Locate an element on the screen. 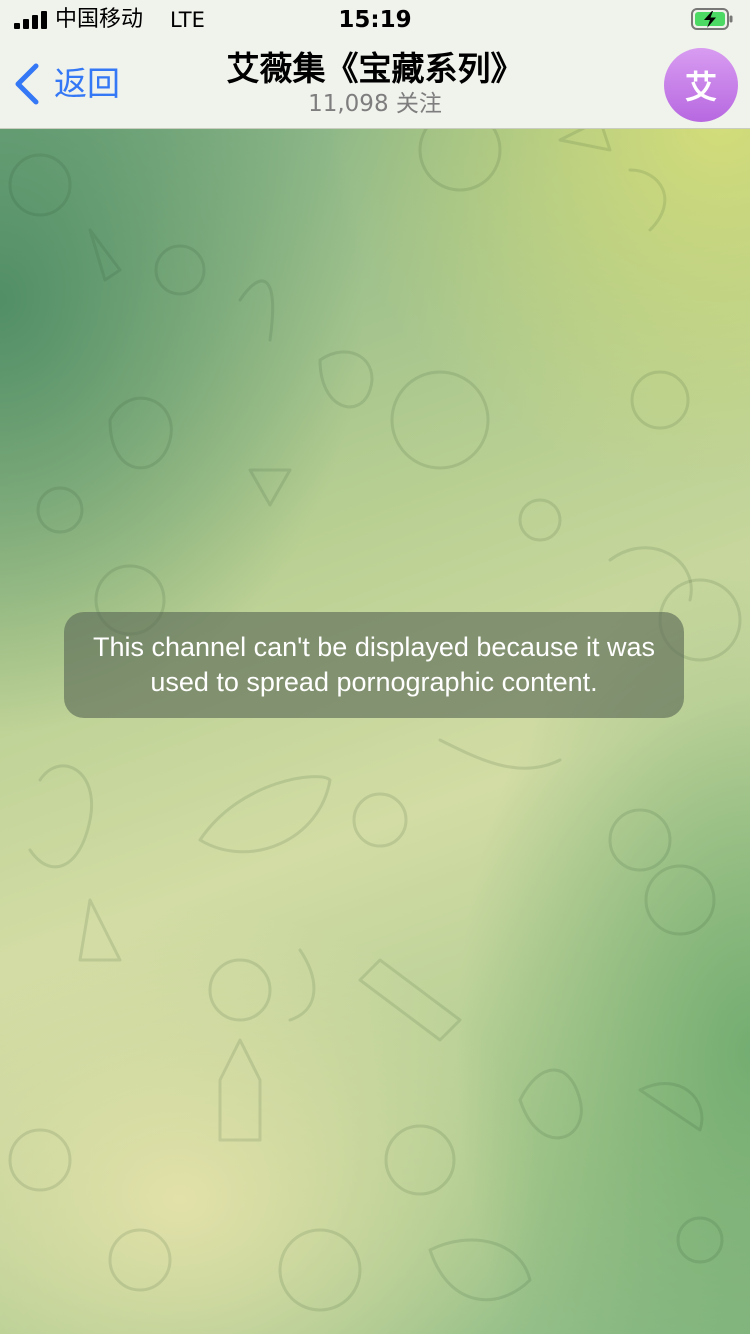 Image resolution: width=750 pixels, height=1334 pixels. back-button: 返回 is located at coordinates (66, 84).